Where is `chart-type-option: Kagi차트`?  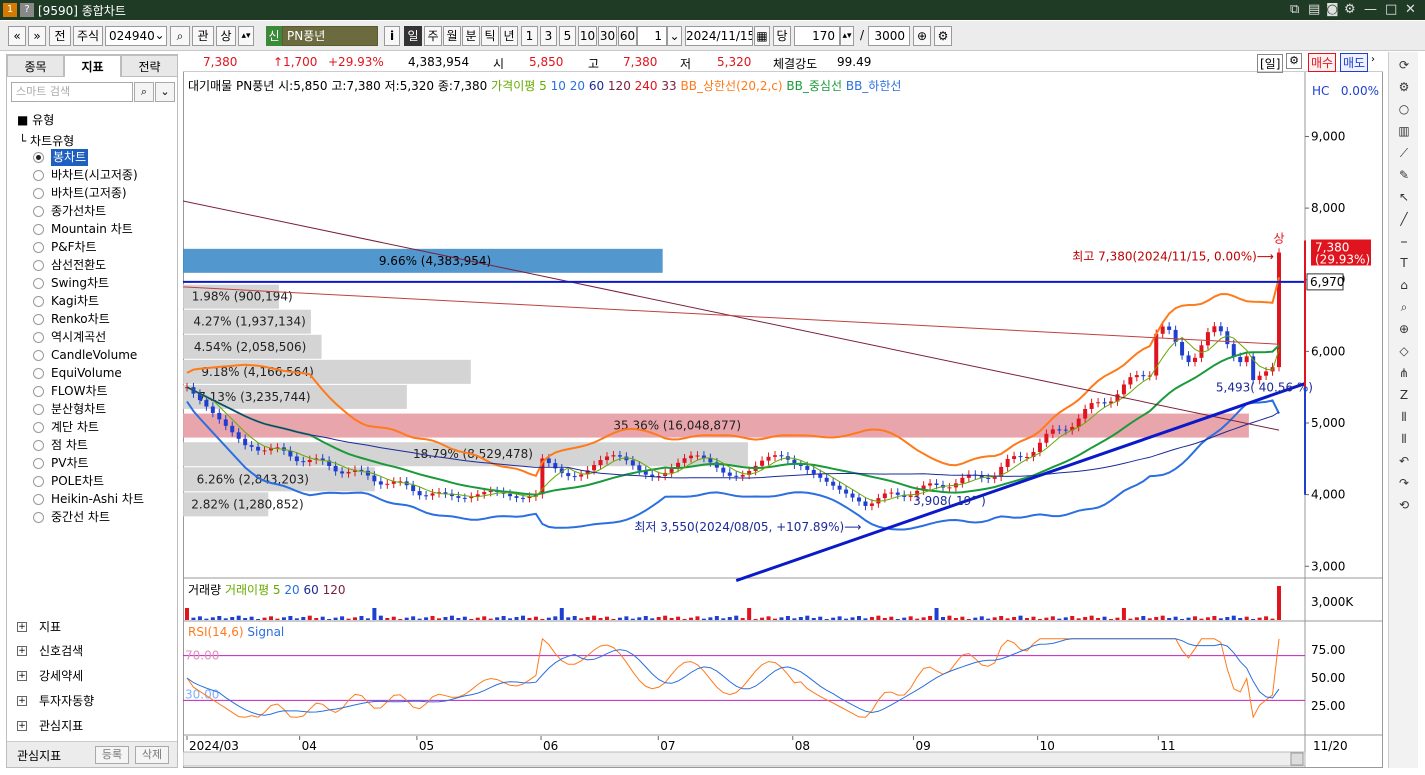
chart-type-option: Kagi차트 is located at coordinates (103, 301).